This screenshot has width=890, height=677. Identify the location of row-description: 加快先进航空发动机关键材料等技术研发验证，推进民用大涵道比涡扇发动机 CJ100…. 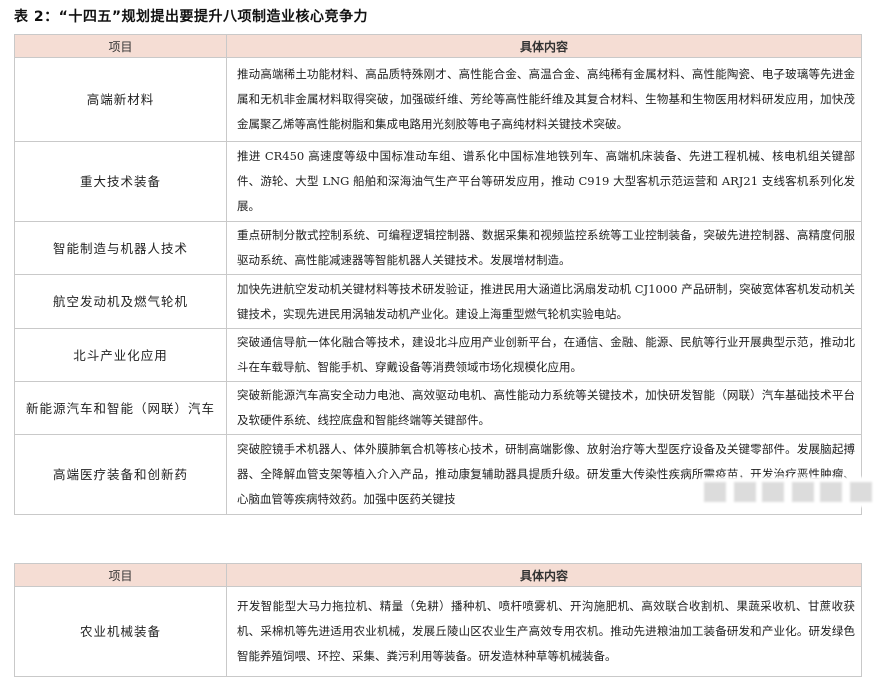
(544, 301).